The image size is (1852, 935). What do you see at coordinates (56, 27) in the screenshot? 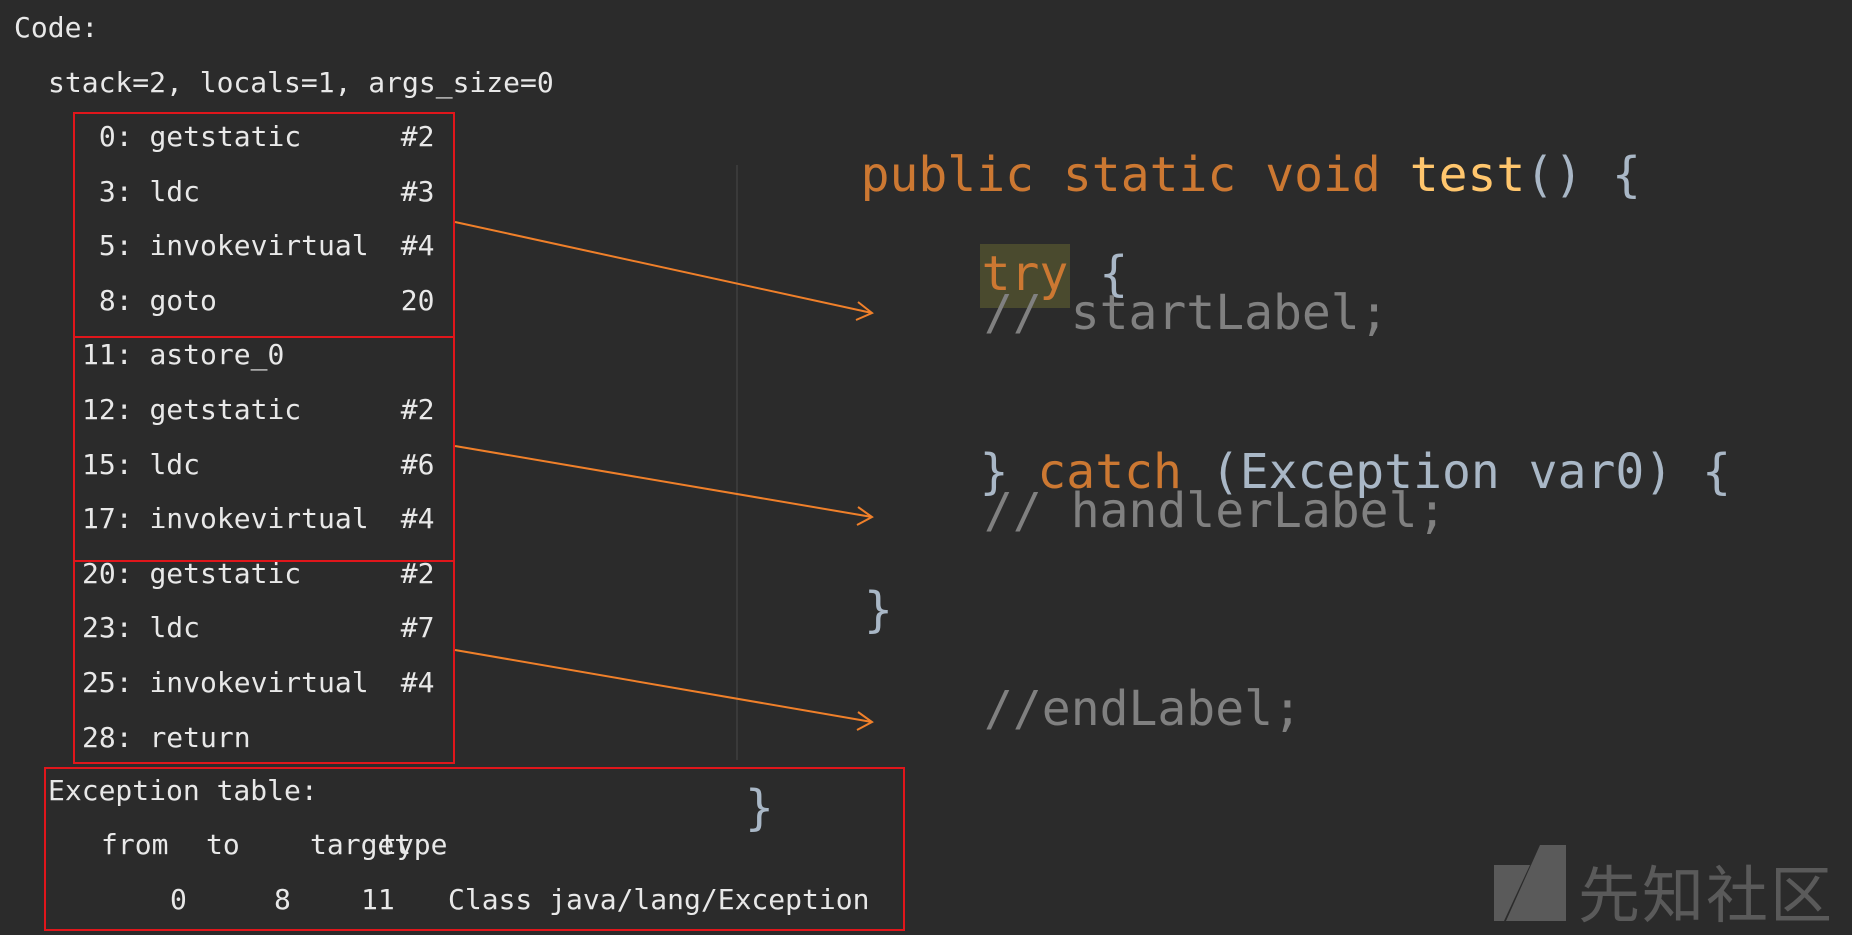
I see `code-header: Code:` at bounding box center [56, 27].